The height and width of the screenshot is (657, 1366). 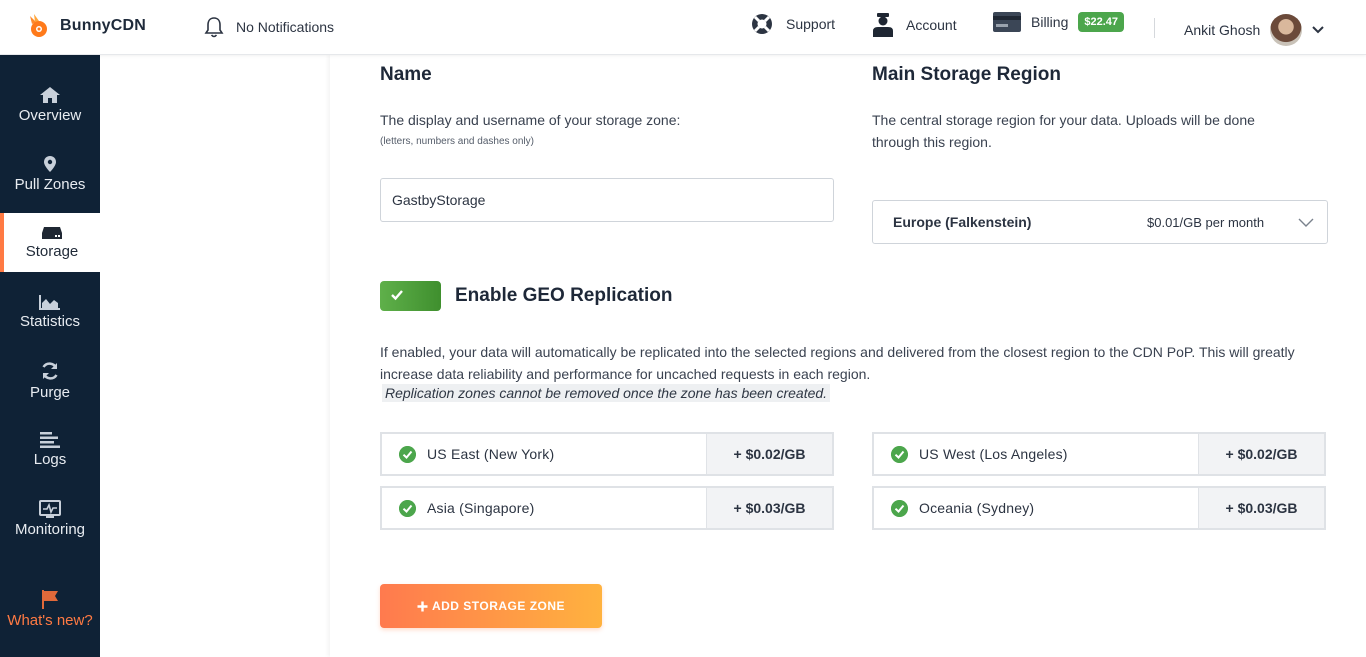 What do you see at coordinates (50, 508) in the screenshot?
I see `monitor-icon` at bounding box center [50, 508].